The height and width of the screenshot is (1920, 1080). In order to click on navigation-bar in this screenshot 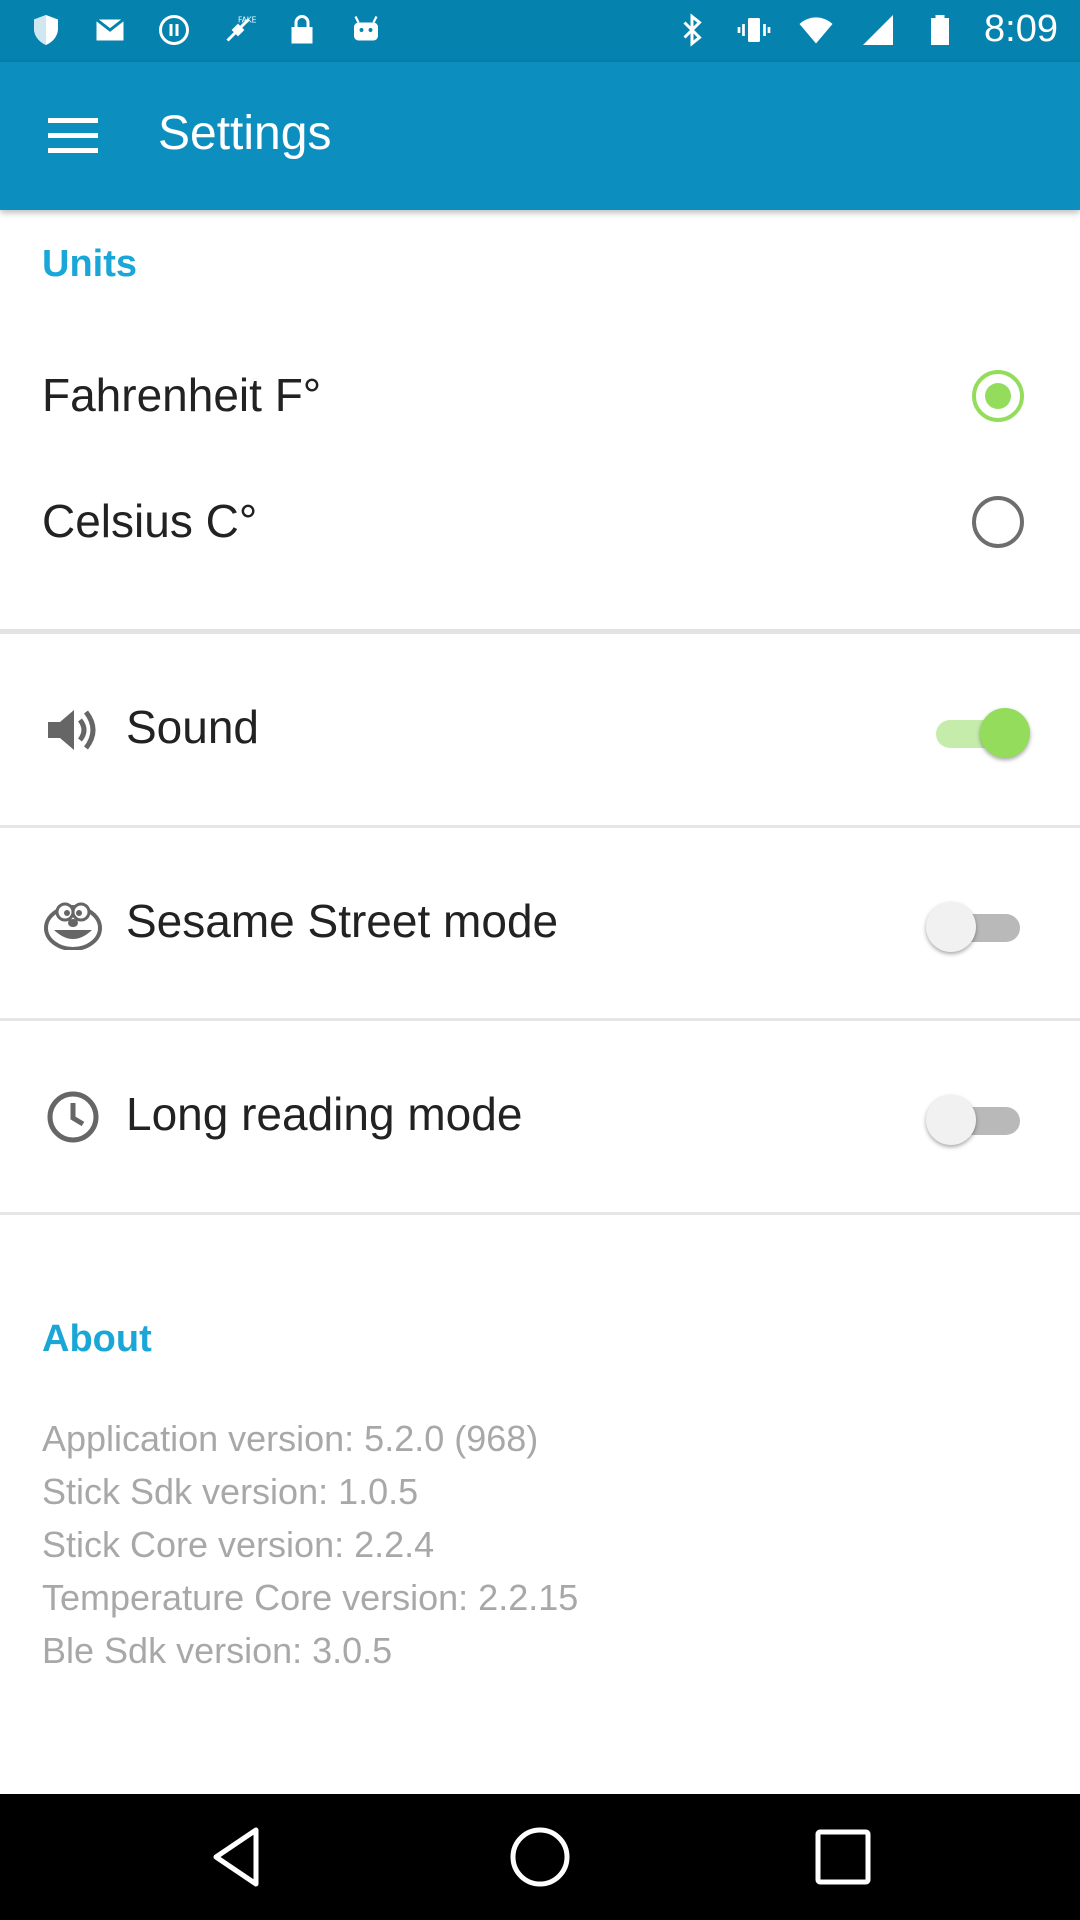, I will do `click(540, 1857)`.